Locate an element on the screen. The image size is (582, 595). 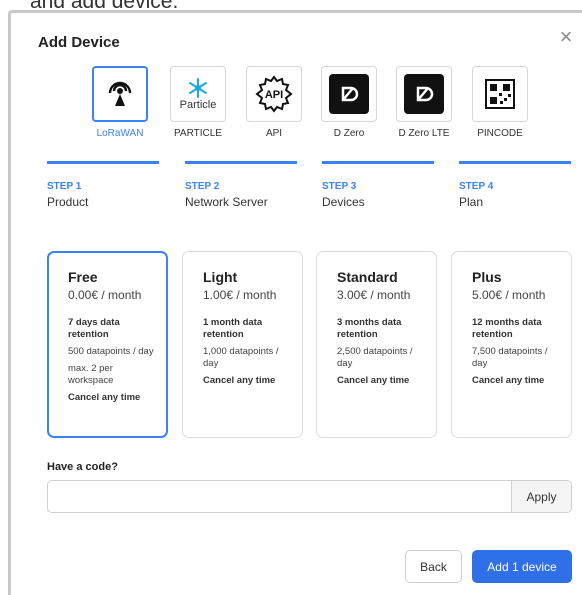
device-dzero-lte is located at coordinates (424, 94).